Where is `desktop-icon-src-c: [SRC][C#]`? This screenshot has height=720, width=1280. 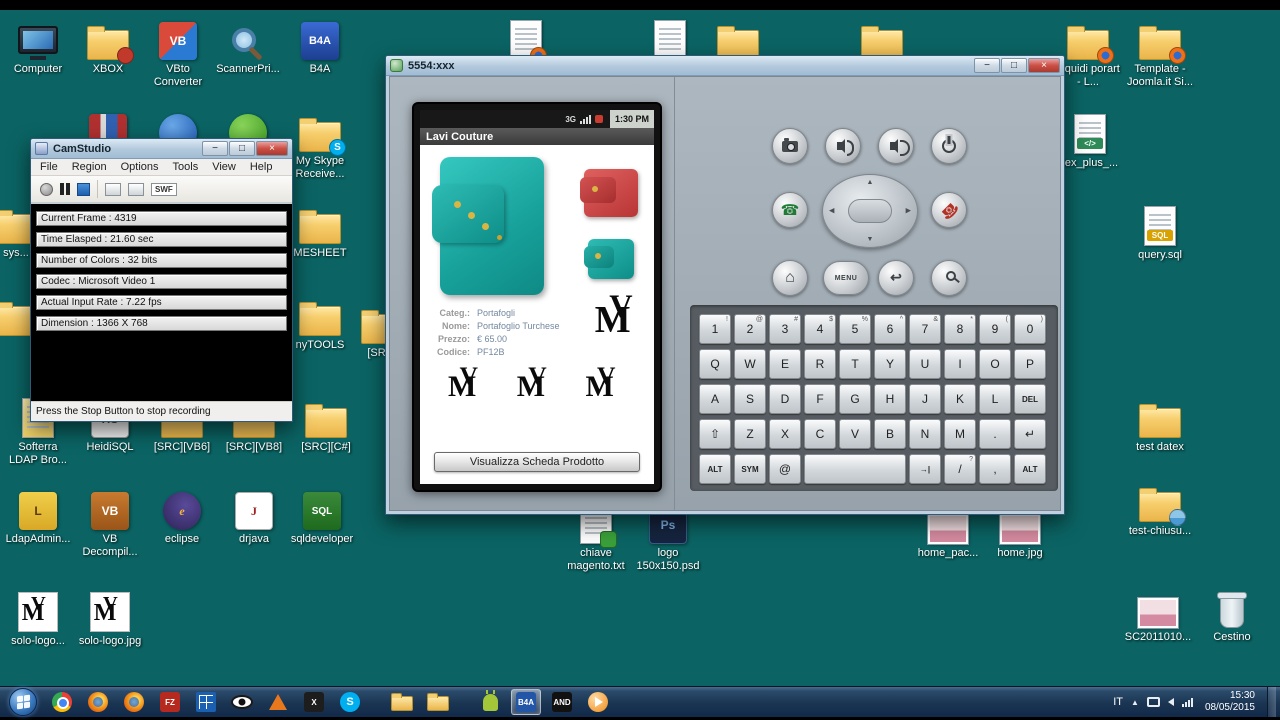
desktop-icon-src-c: [SRC][C#] is located at coordinates (326, 425).